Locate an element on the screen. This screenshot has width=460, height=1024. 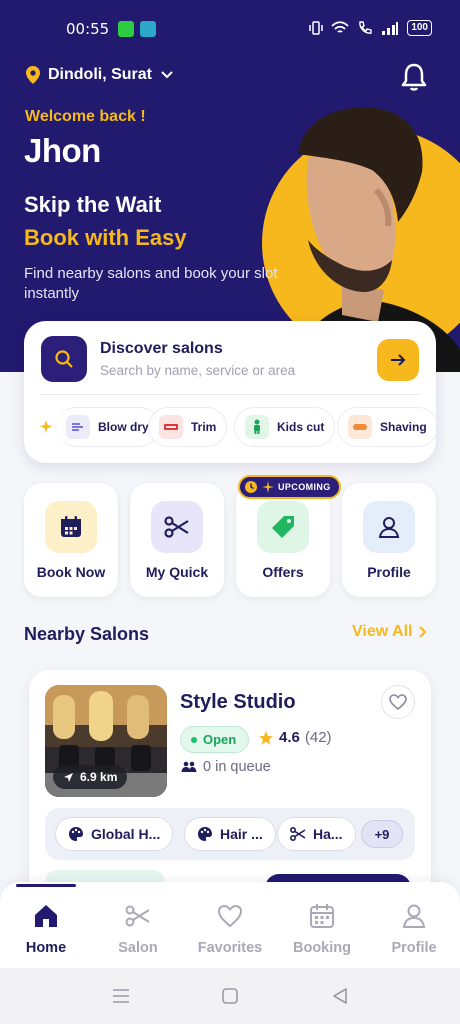
welcome-text: Welcome back ! is located at coordinates (85, 116).